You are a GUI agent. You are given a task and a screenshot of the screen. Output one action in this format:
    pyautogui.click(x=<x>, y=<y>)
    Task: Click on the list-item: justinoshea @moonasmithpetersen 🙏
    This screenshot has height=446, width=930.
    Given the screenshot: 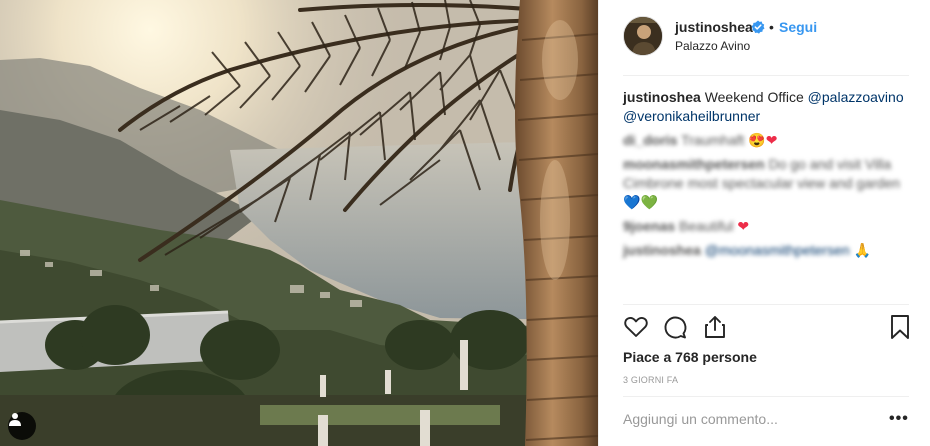 What is the action you would take?
    pyautogui.click(x=768, y=250)
    